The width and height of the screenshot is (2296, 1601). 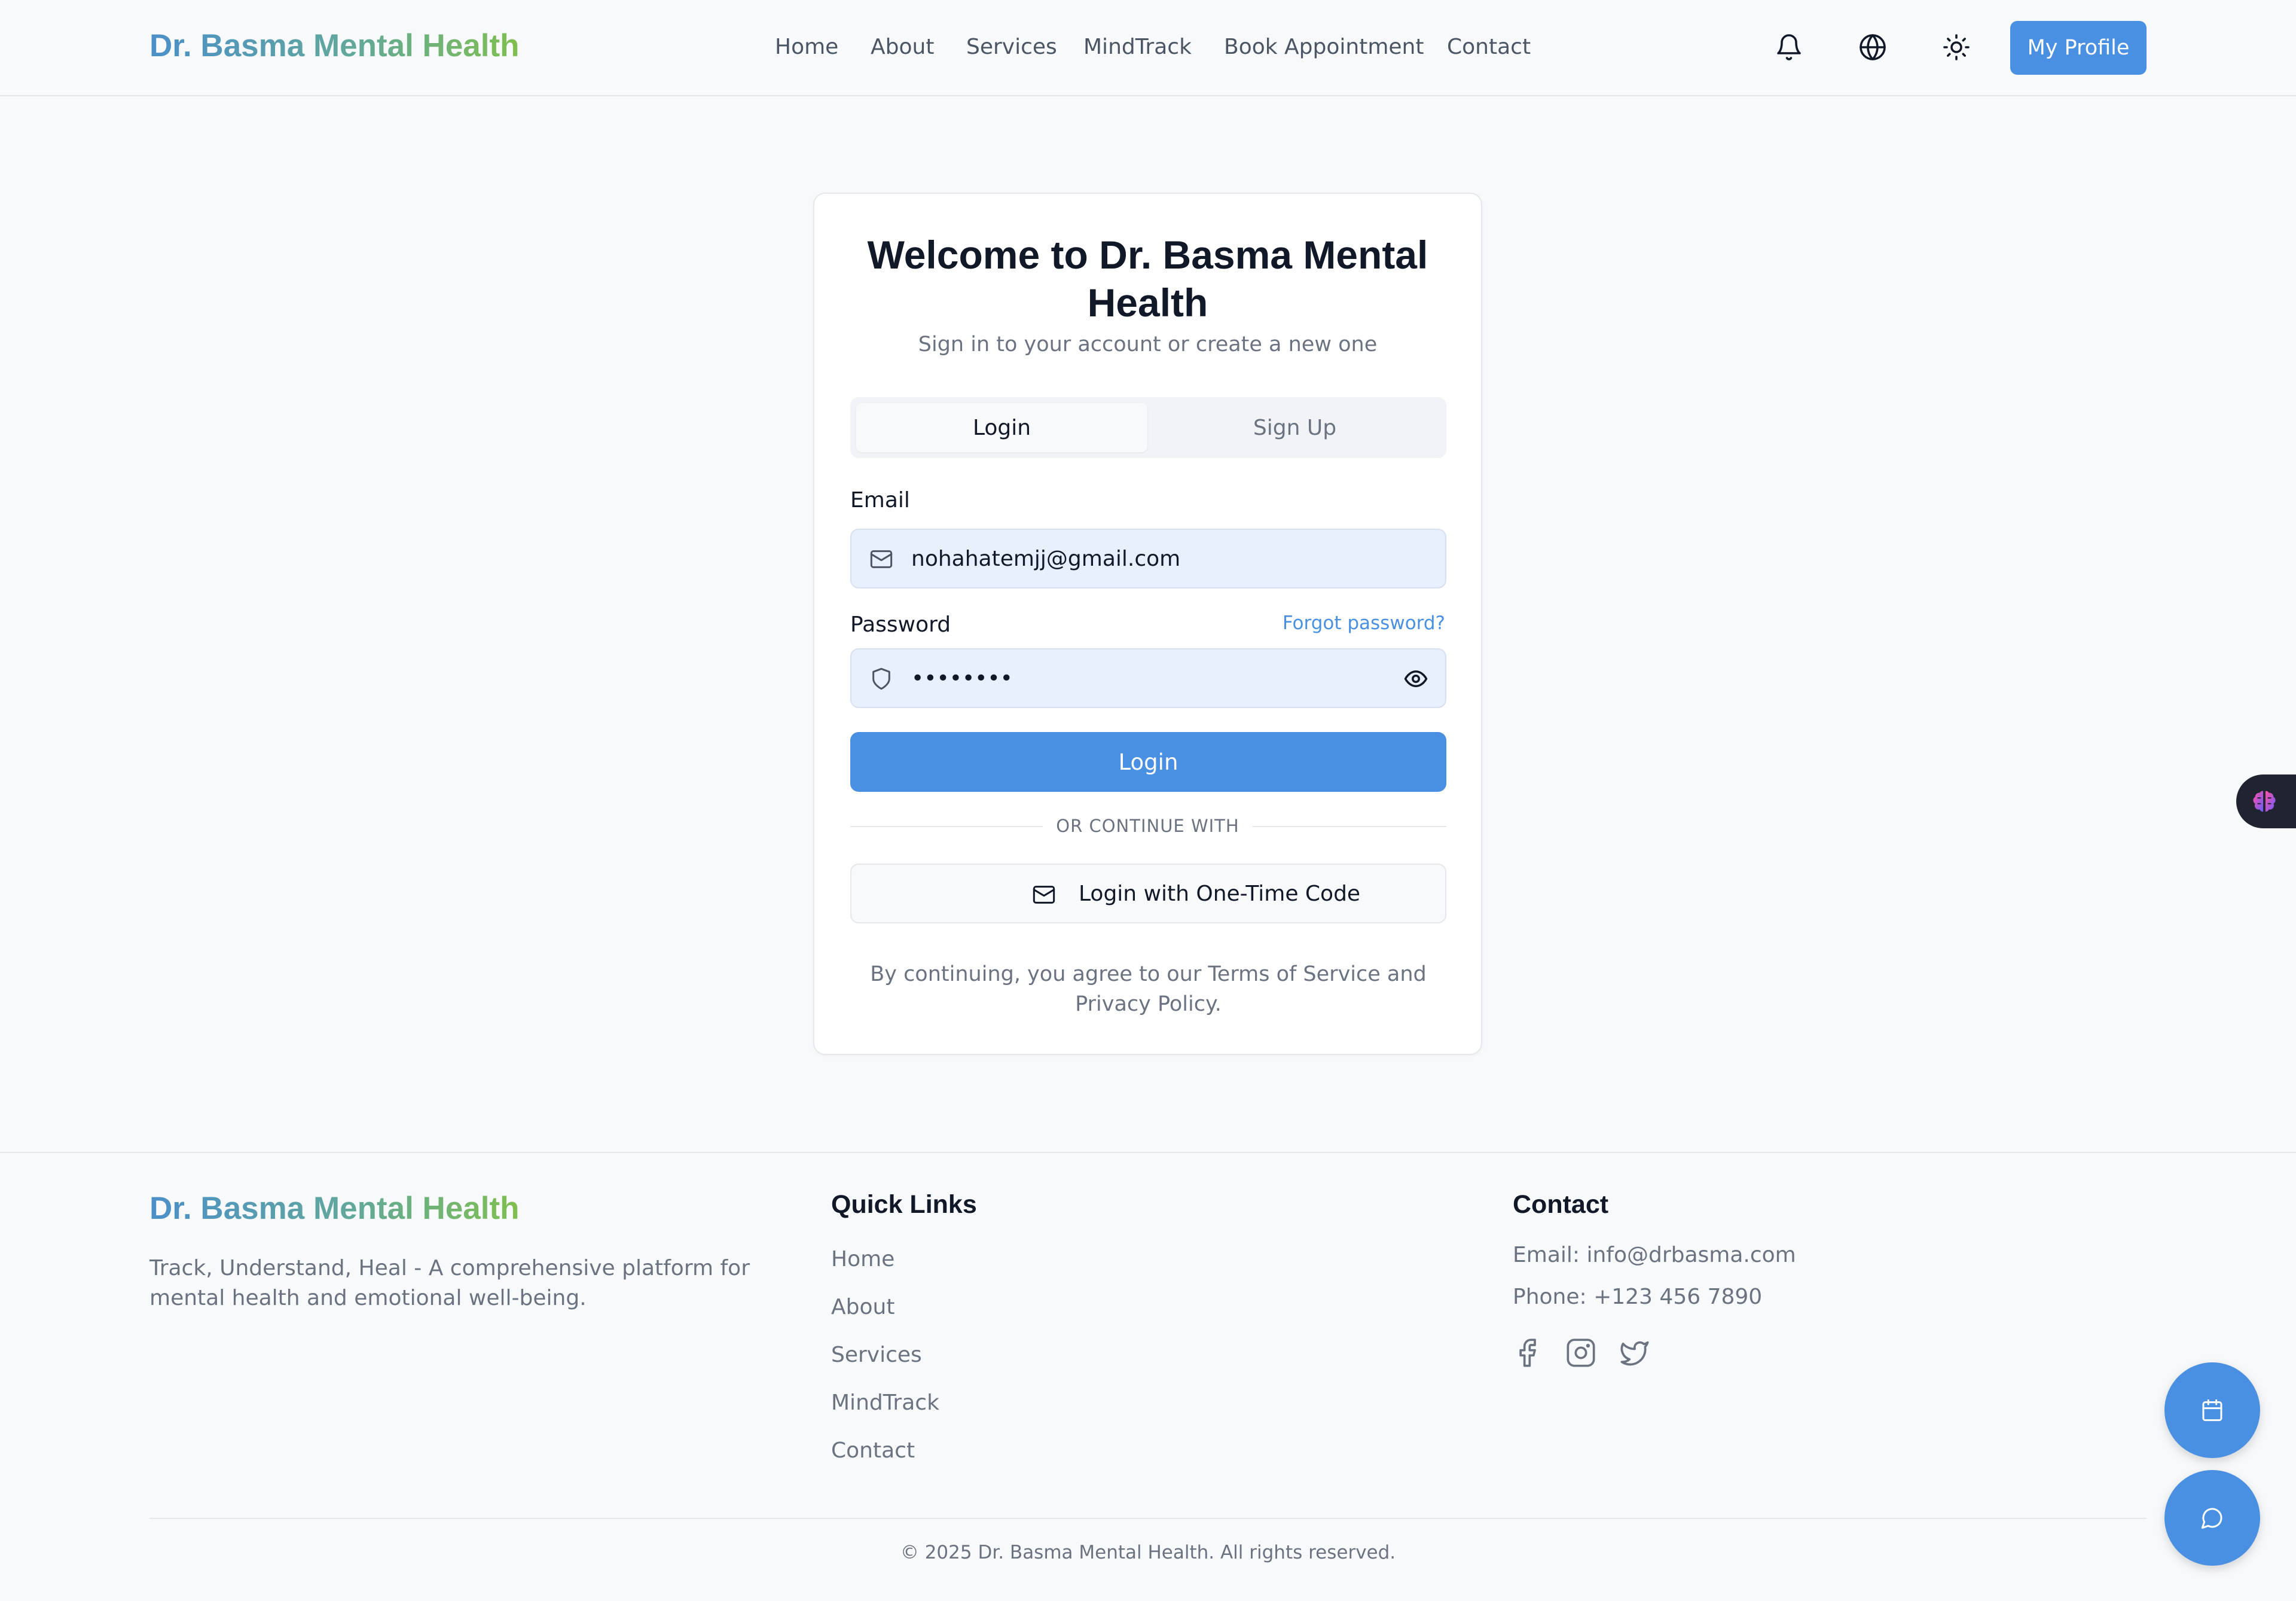 What do you see at coordinates (862, 1307) in the screenshot?
I see `footer-link-about: About` at bounding box center [862, 1307].